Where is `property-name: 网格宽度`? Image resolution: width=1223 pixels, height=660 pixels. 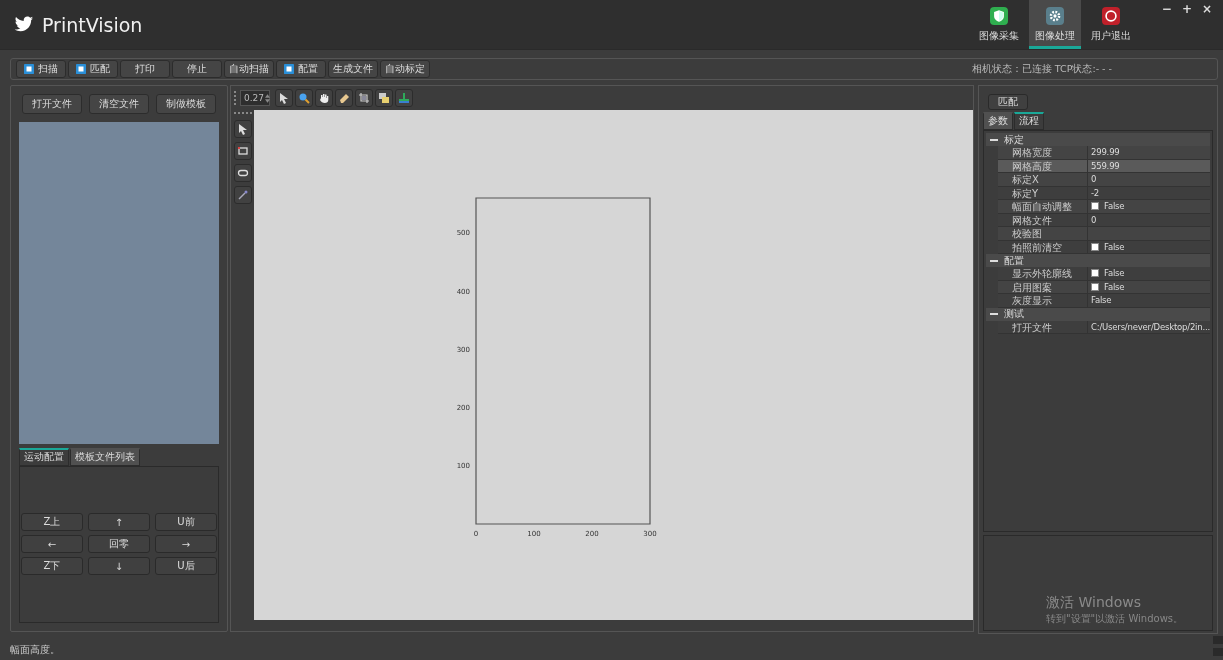 property-name: 网格宽度 is located at coordinates (1043, 152).